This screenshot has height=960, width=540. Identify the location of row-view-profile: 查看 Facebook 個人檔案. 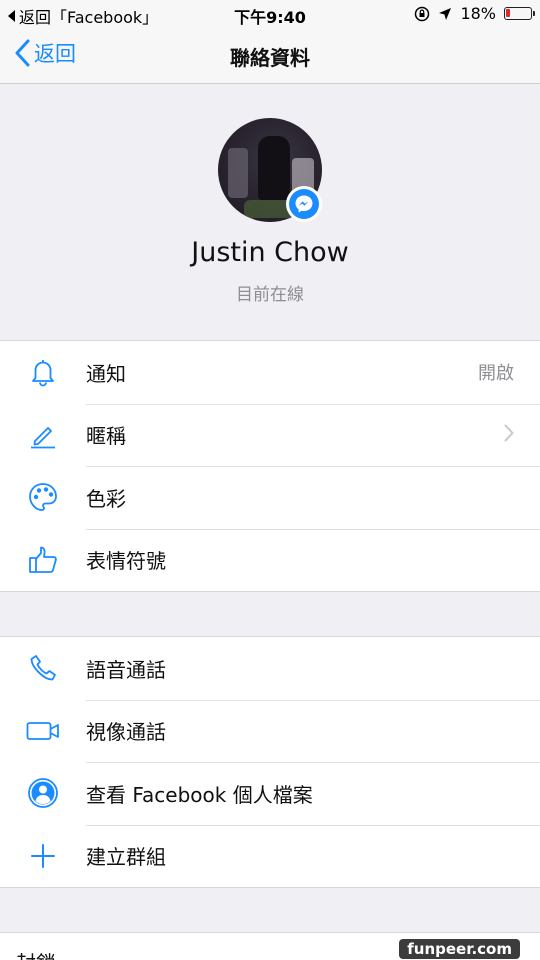
(270, 793).